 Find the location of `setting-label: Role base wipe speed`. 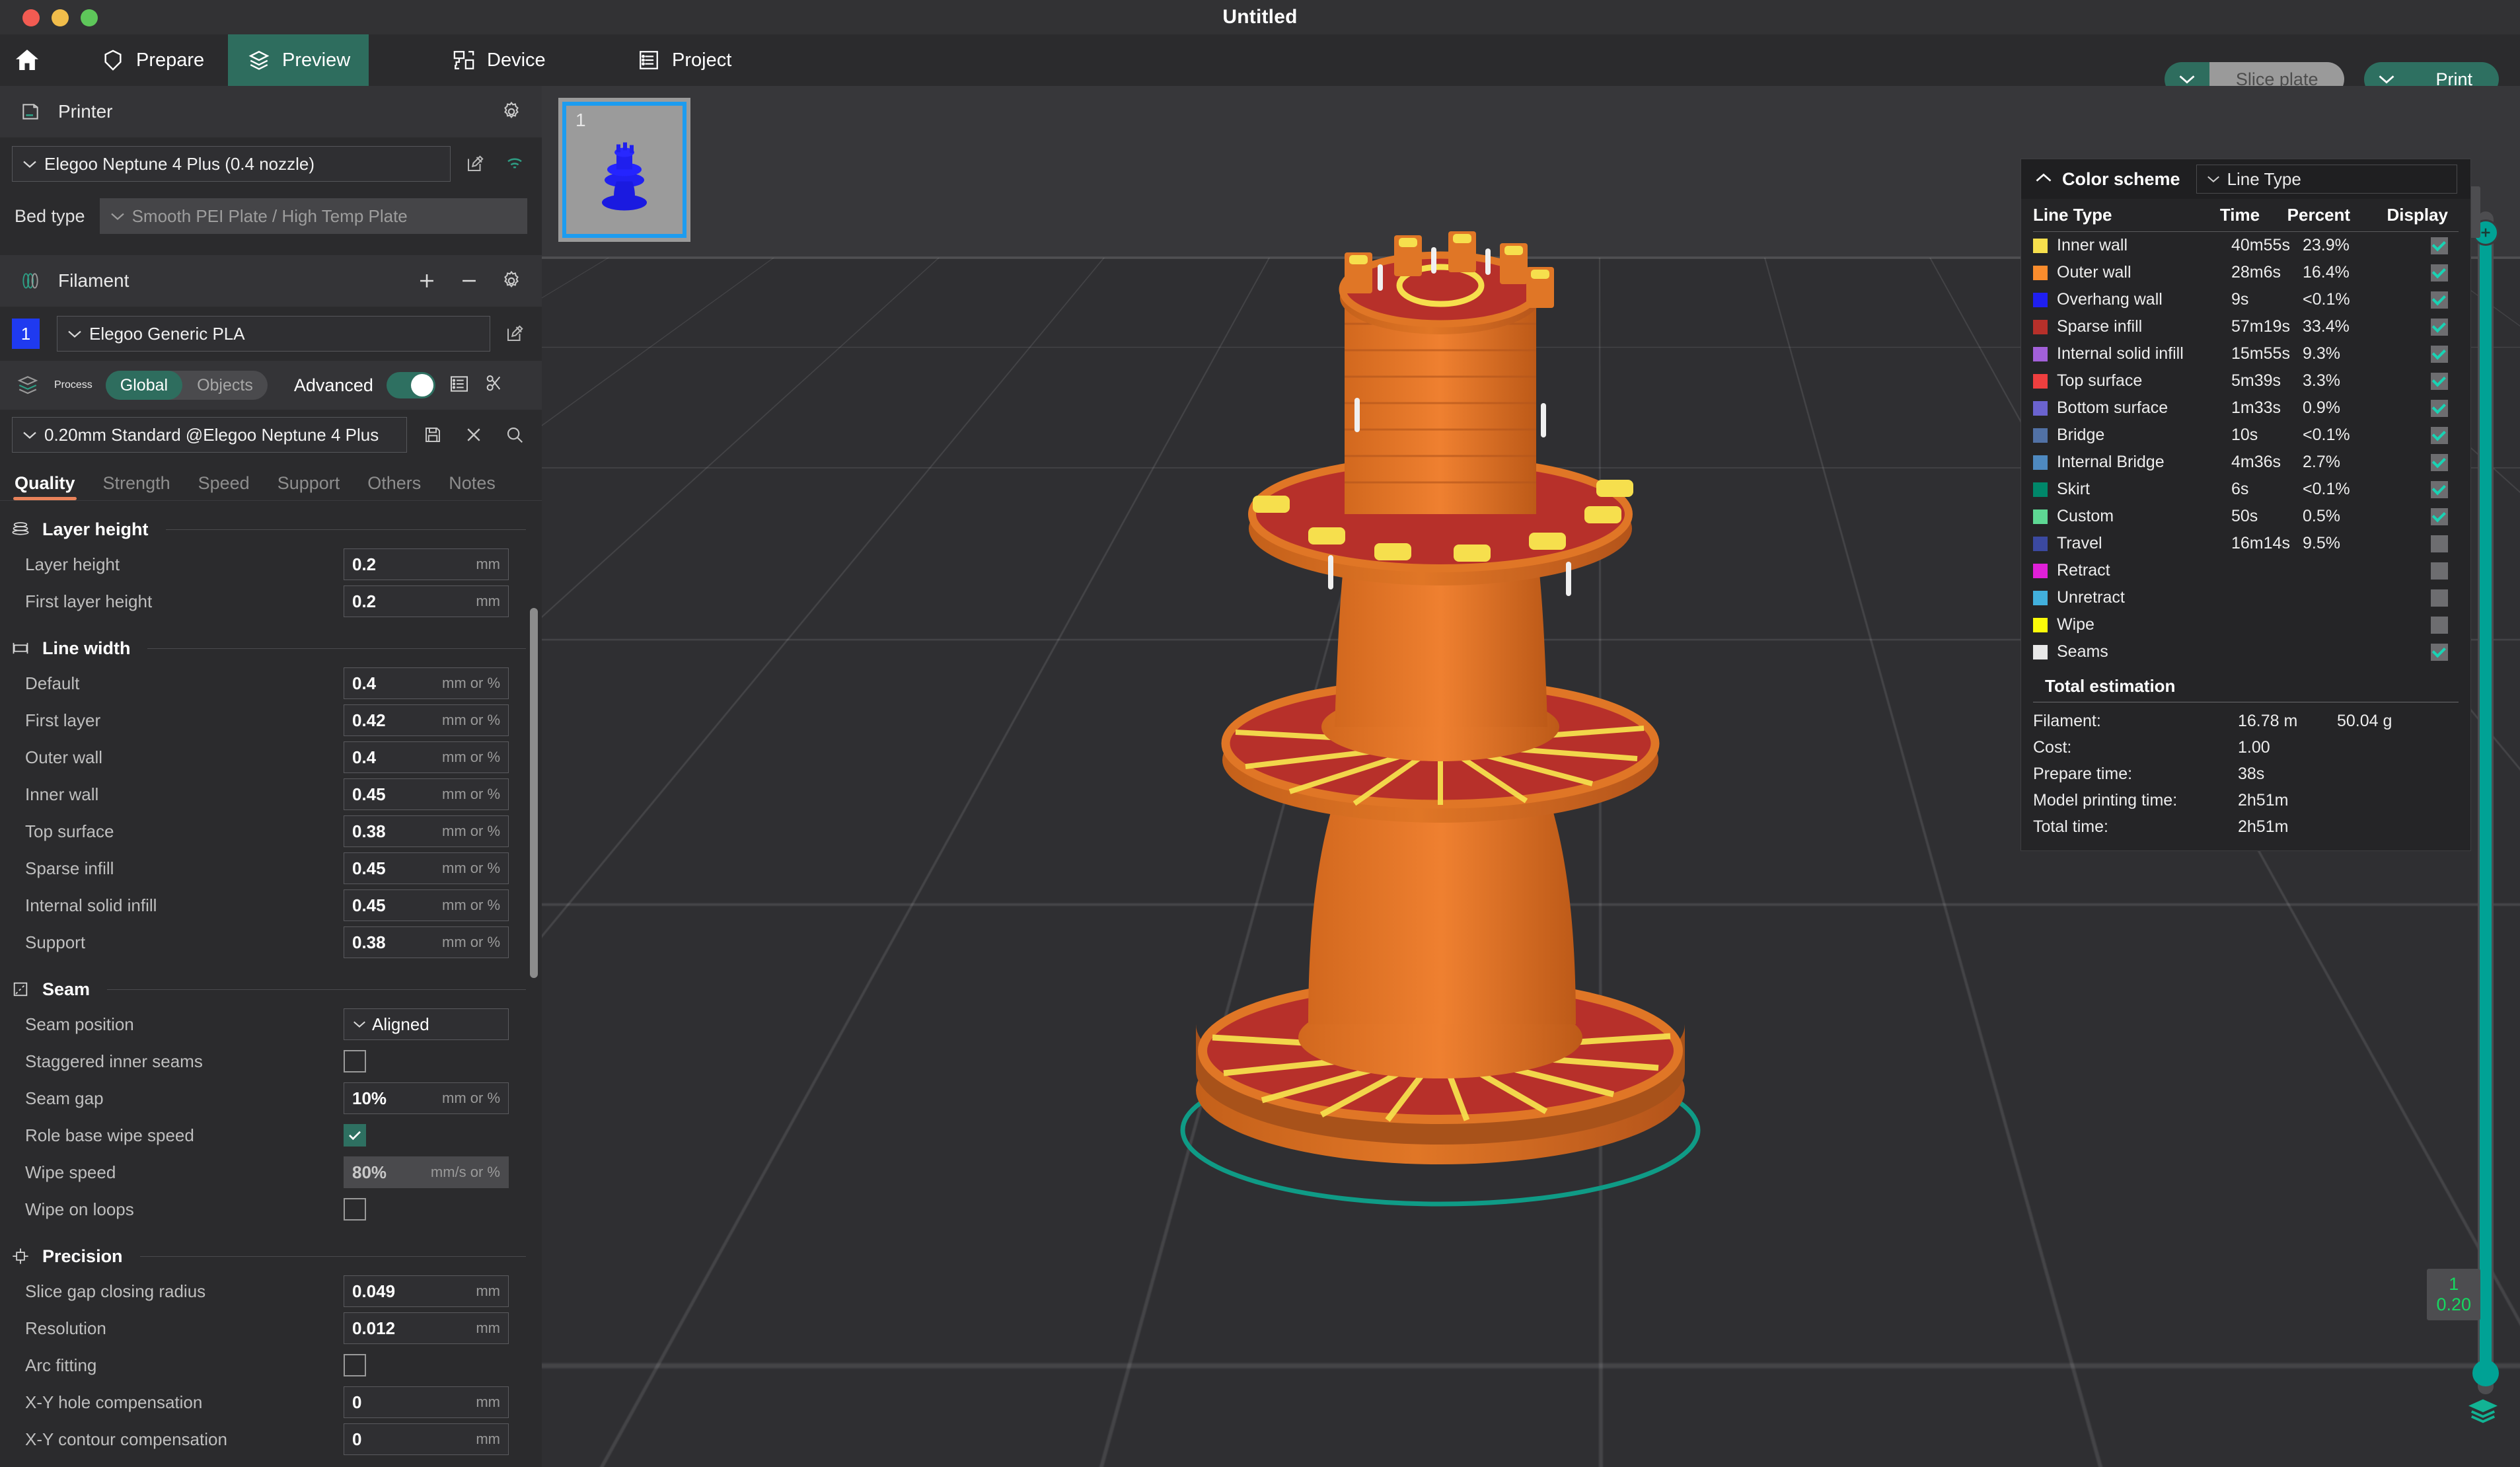

setting-label: Role base wipe speed is located at coordinates (109, 1135).